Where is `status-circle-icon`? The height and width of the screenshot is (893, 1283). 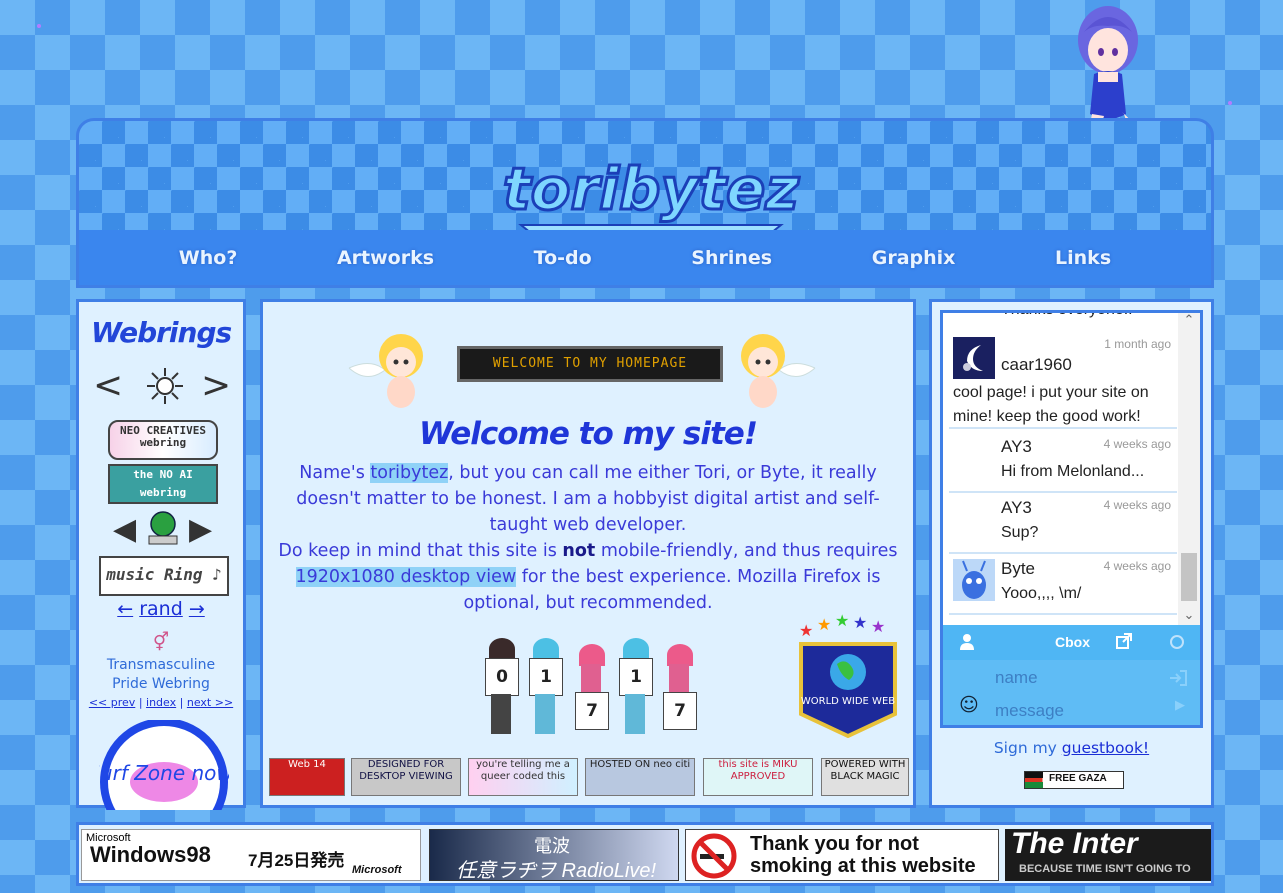
status-circle-icon is located at coordinates (1177, 642).